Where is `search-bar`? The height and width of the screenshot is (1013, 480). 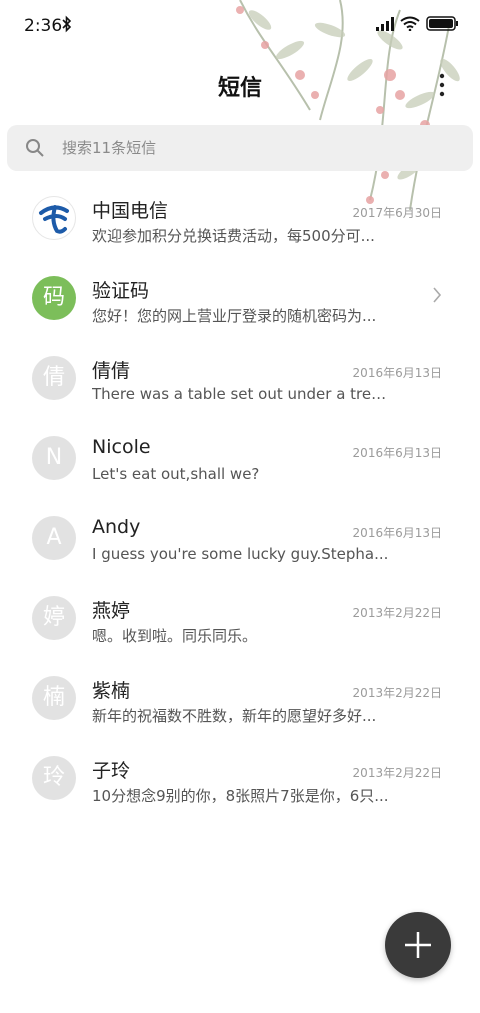 search-bar is located at coordinates (240, 148).